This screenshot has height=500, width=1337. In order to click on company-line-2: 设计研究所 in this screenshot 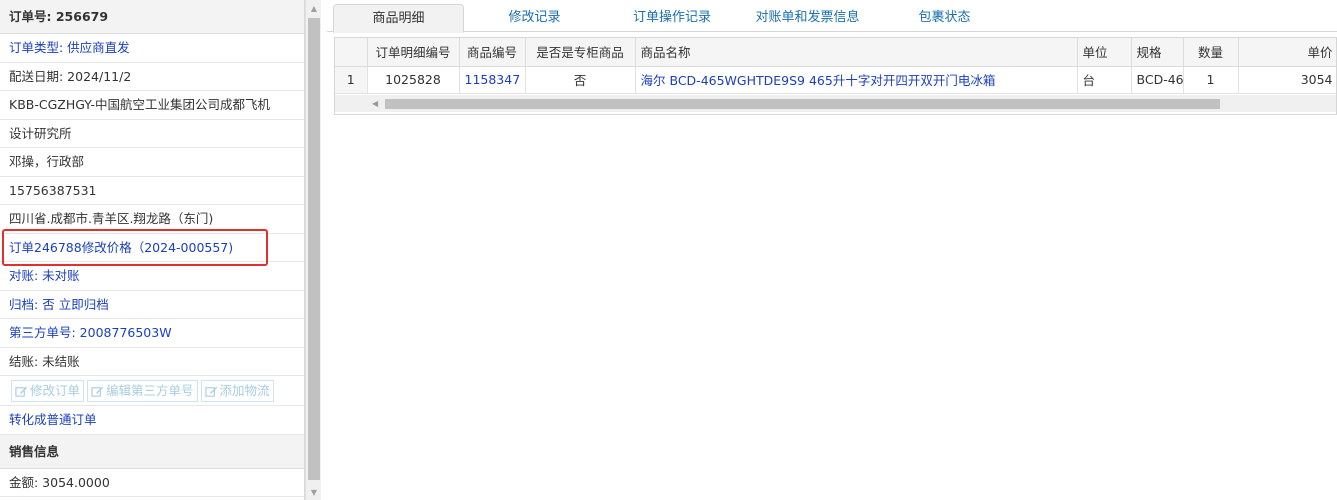, I will do `click(152, 134)`.